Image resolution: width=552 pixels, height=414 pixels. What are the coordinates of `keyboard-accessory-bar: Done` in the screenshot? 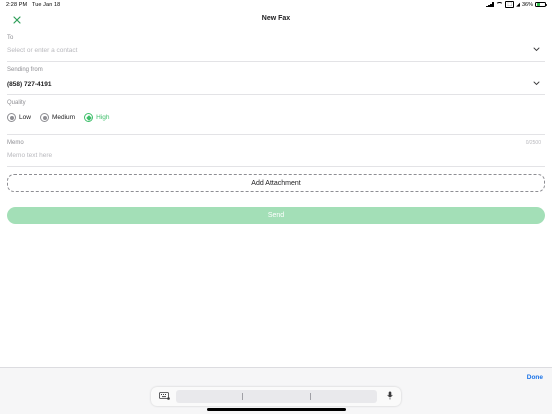 It's located at (276, 390).